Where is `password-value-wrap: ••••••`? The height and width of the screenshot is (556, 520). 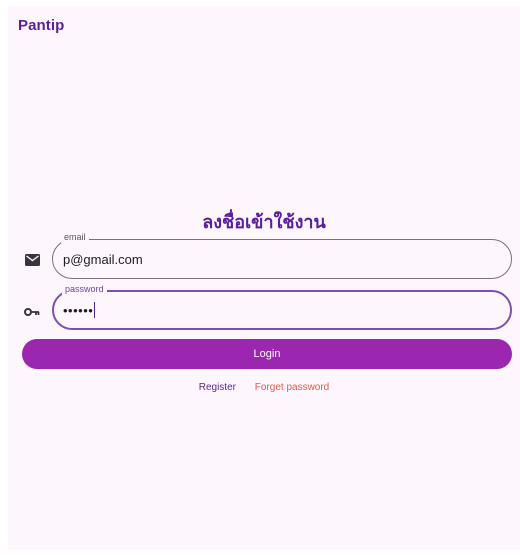 password-value-wrap: •••••• is located at coordinates (79, 310).